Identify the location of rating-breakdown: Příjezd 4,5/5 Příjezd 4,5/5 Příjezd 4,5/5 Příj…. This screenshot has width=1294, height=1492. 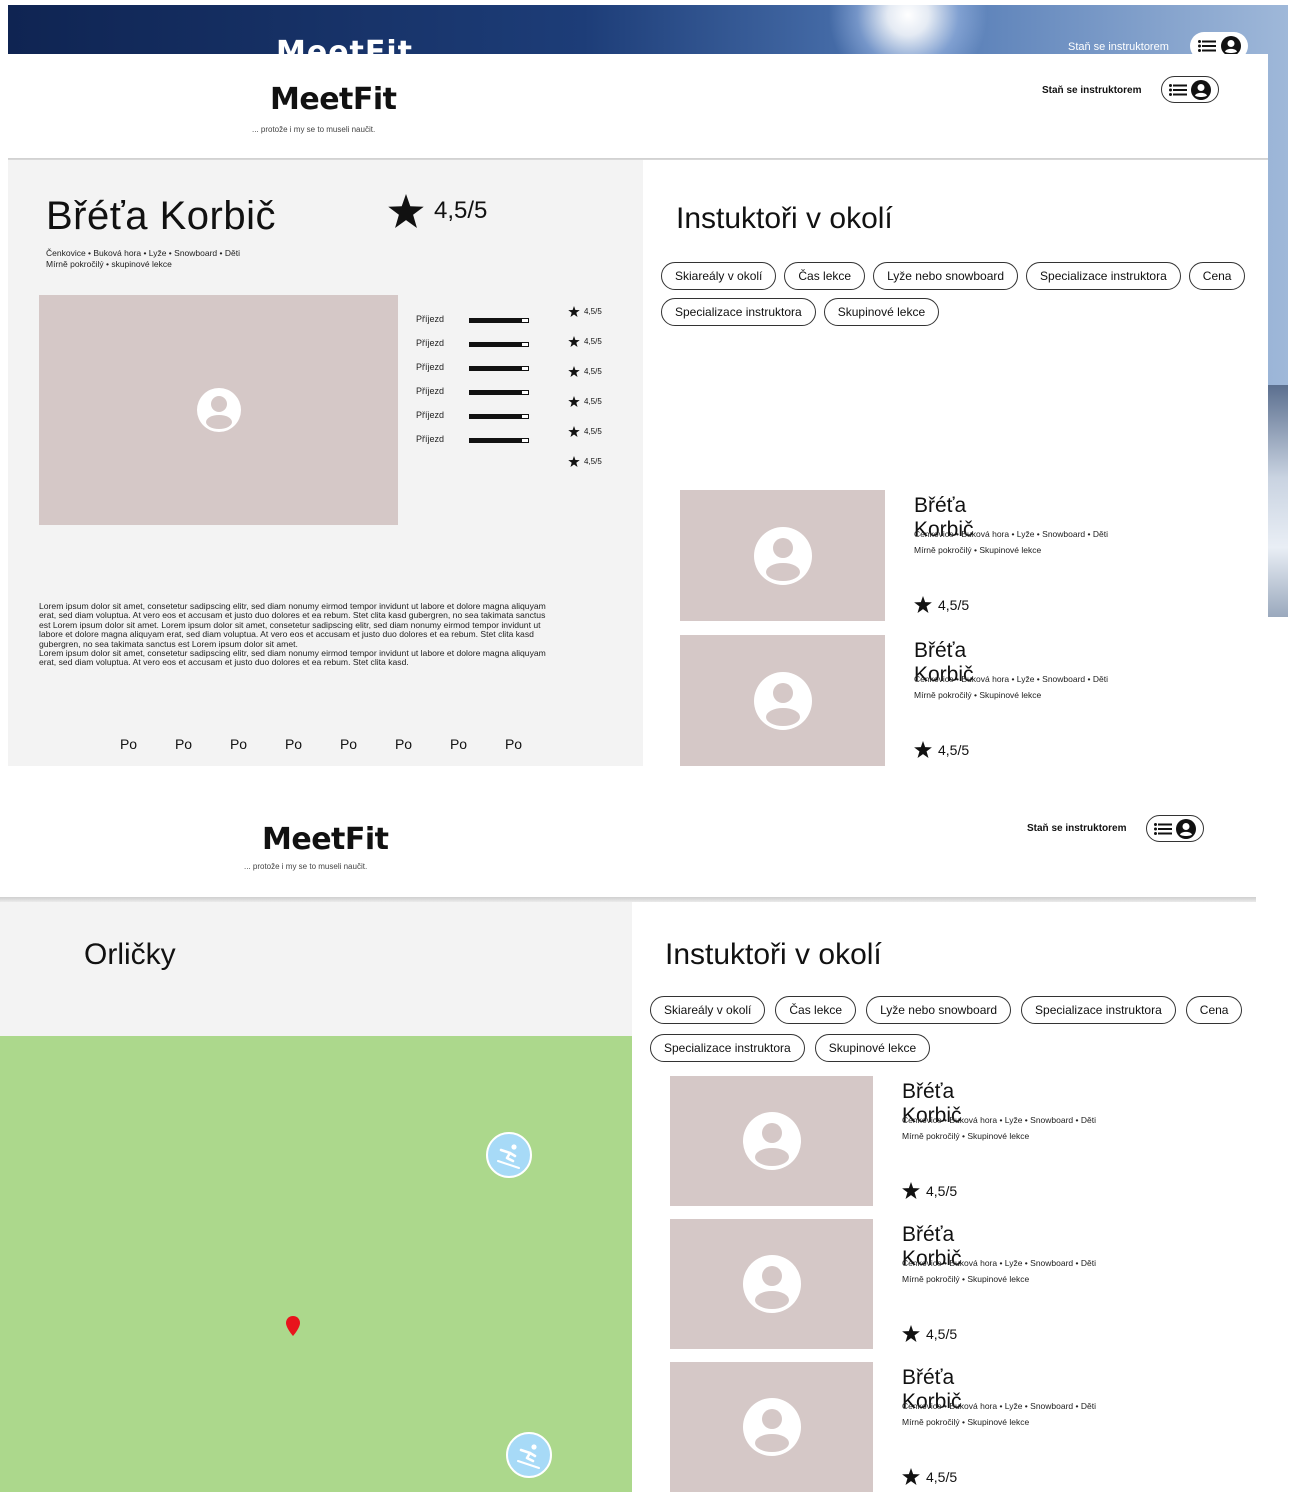
(516, 386).